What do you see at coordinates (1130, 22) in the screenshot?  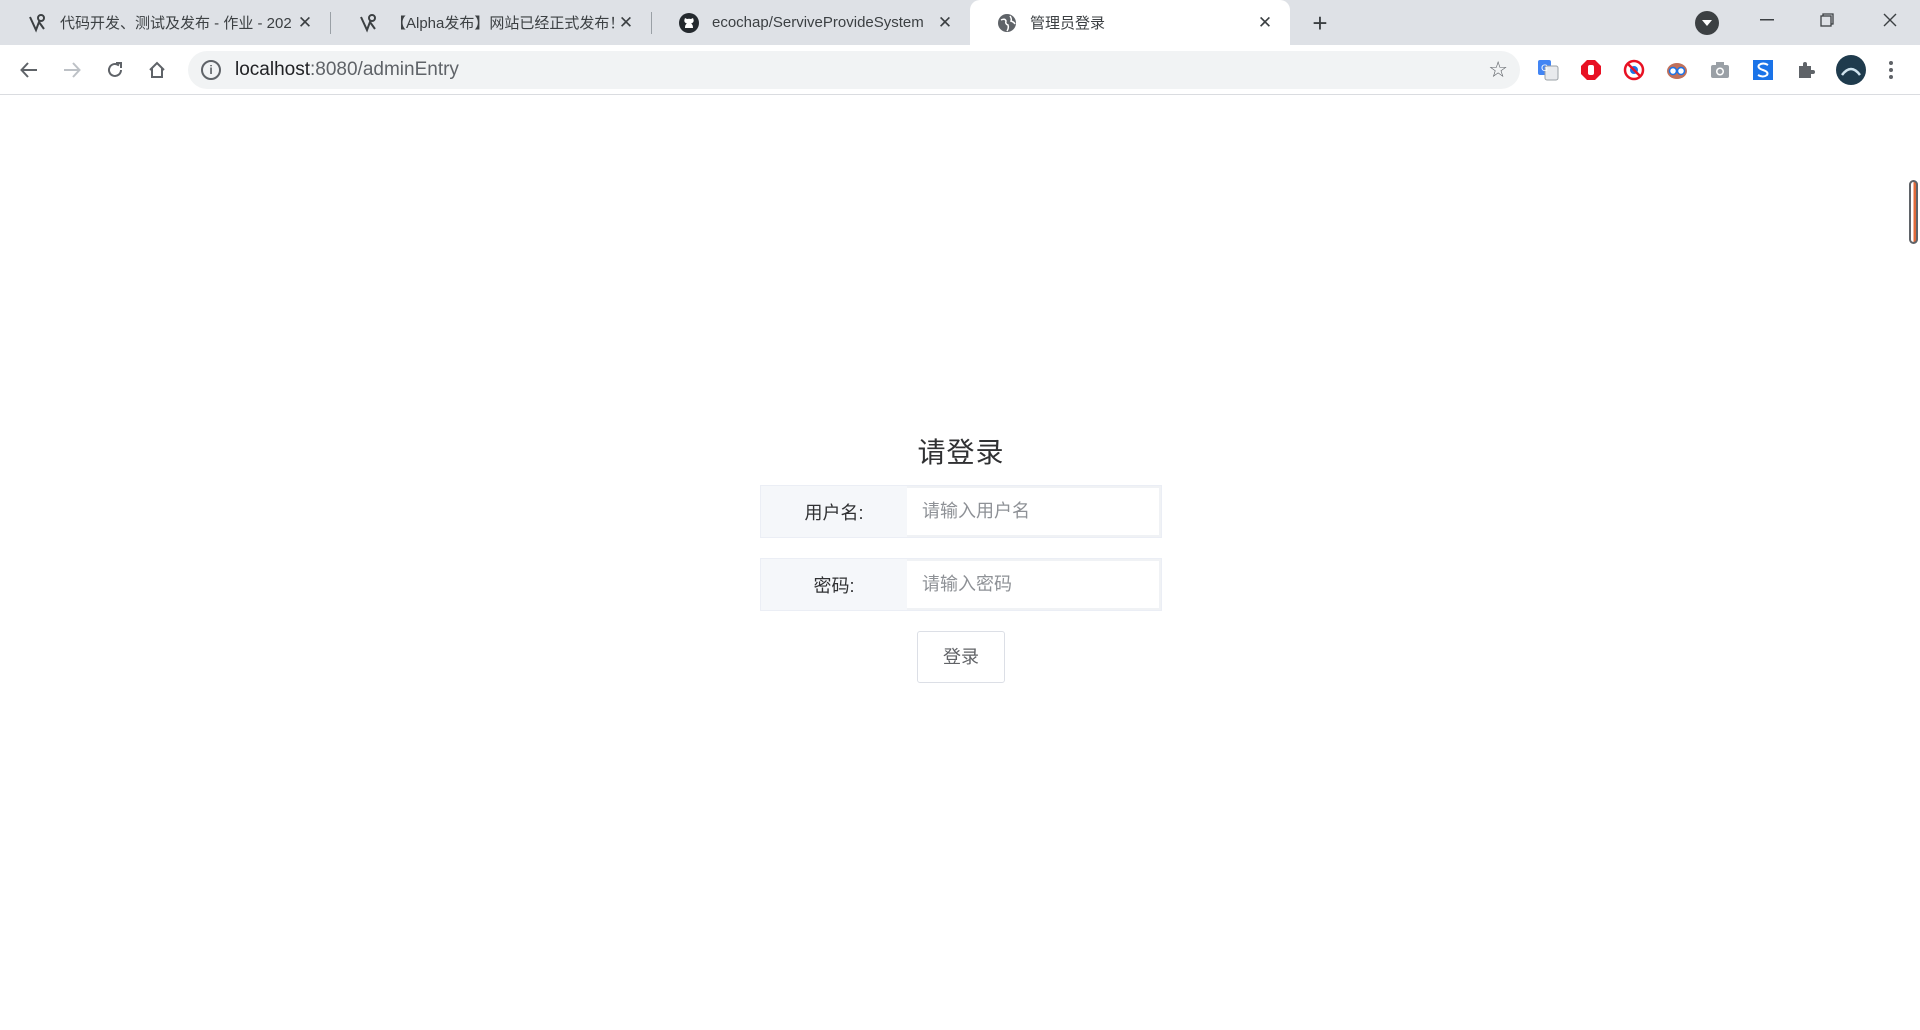 I see `tab-admin-login: 管理员登录 ✕` at bounding box center [1130, 22].